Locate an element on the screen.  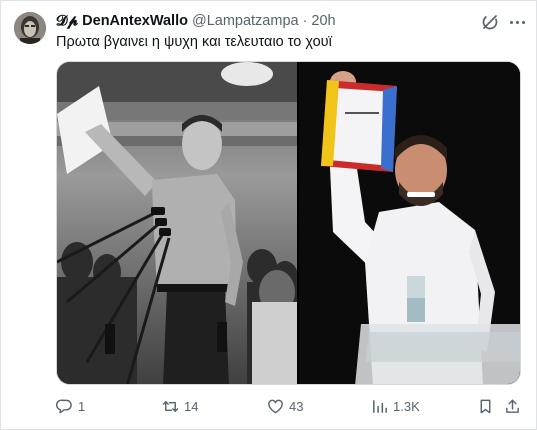
views-icon is located at coordinates (380, 406).